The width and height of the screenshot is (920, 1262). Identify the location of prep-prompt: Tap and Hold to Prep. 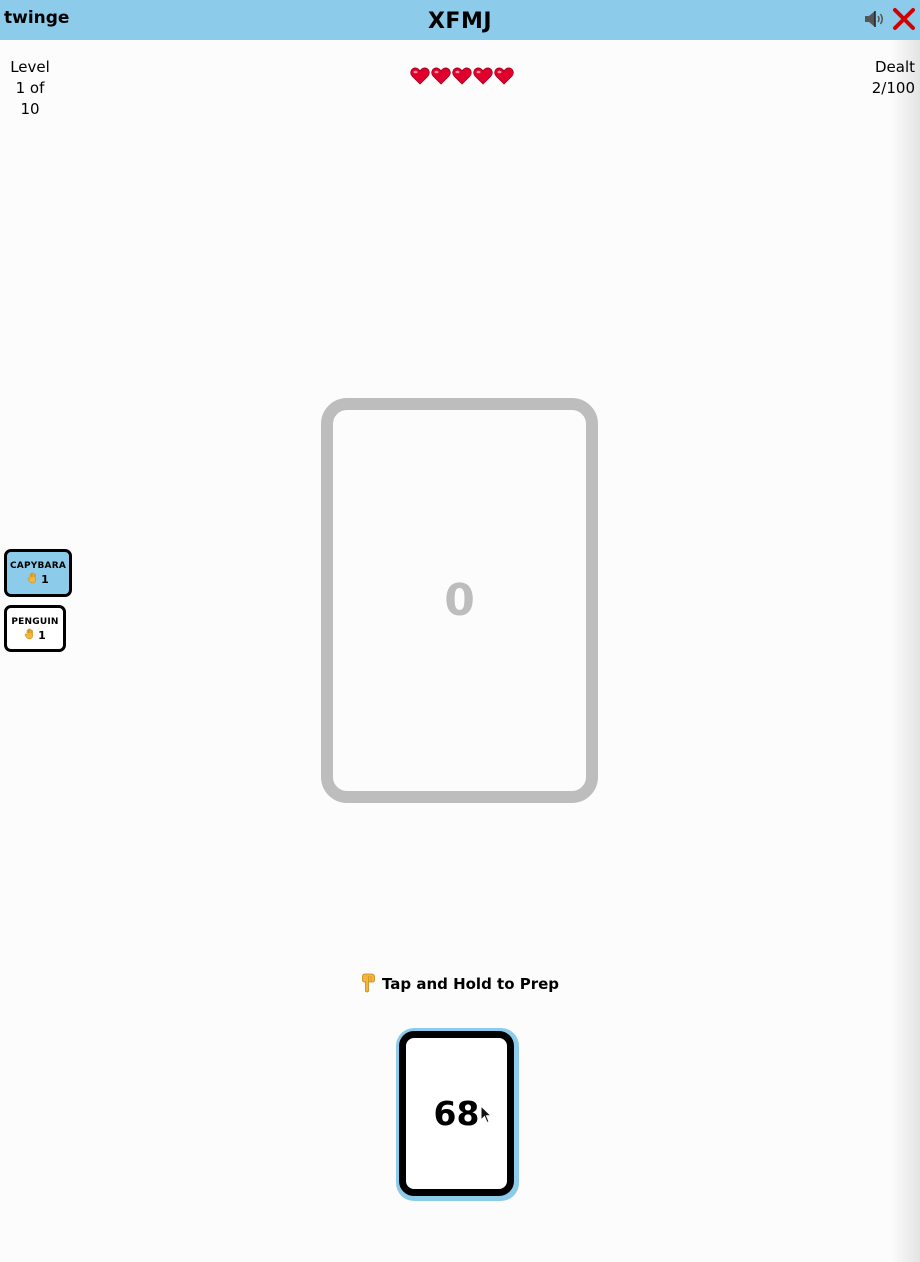
(460, 983).